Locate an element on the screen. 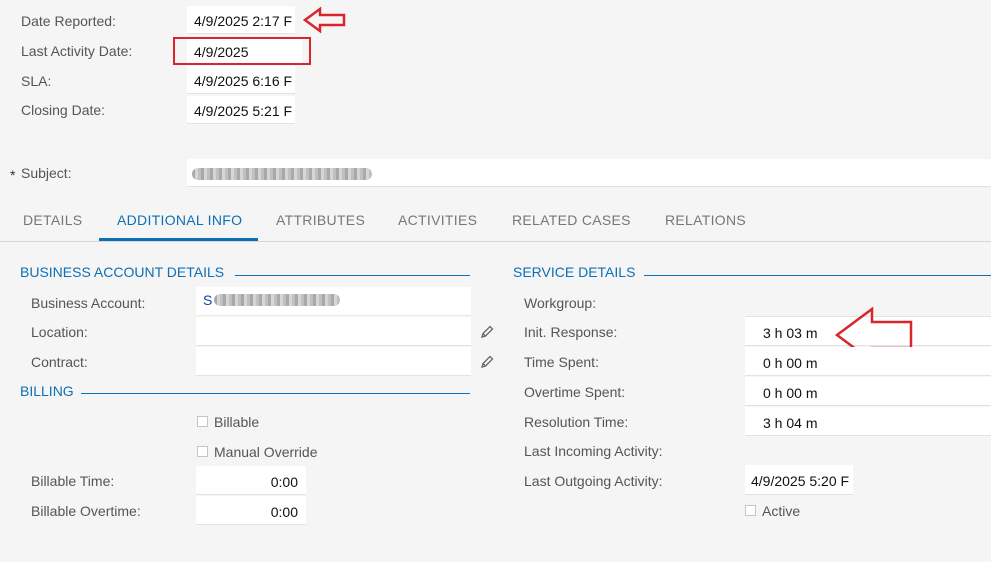 The width and height of the screenshot is (991, 562). business-account-title: BUSINESS ACCOUNT DETAILS is located at coordinates (122, 272).